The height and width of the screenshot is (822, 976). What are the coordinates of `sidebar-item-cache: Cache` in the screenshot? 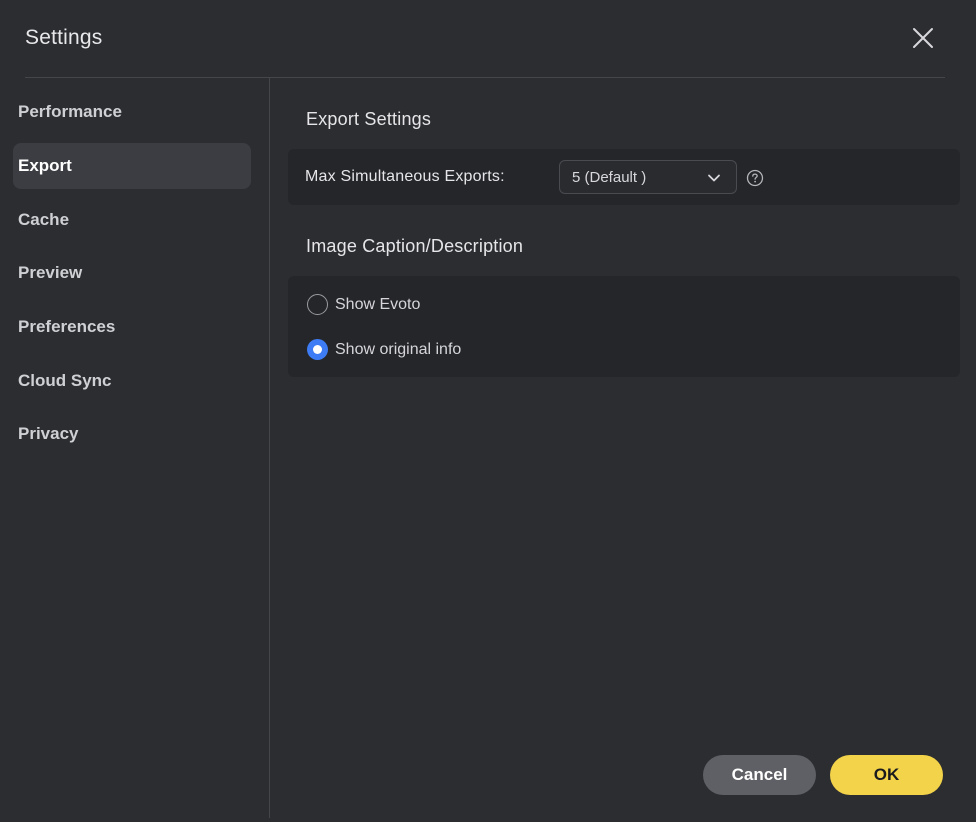 It's located at (132, 220).